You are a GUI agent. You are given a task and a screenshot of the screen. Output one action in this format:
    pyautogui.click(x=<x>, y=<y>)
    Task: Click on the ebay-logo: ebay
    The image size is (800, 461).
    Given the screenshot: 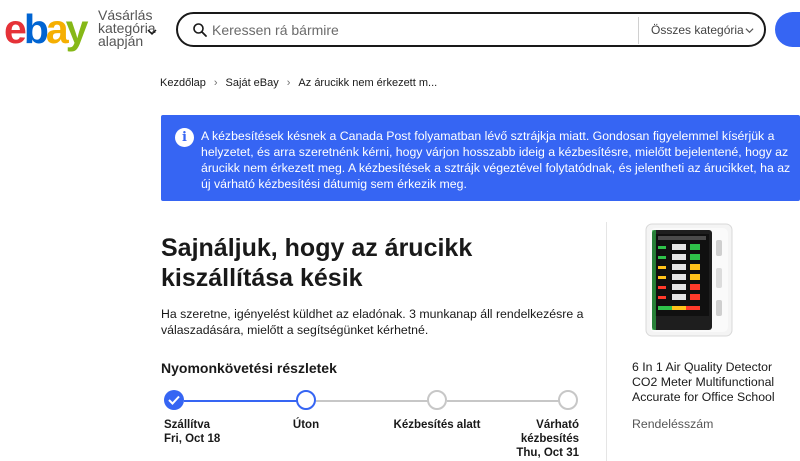 What is the action you would take?
    pyautogui.click(x=46, y=29)
    